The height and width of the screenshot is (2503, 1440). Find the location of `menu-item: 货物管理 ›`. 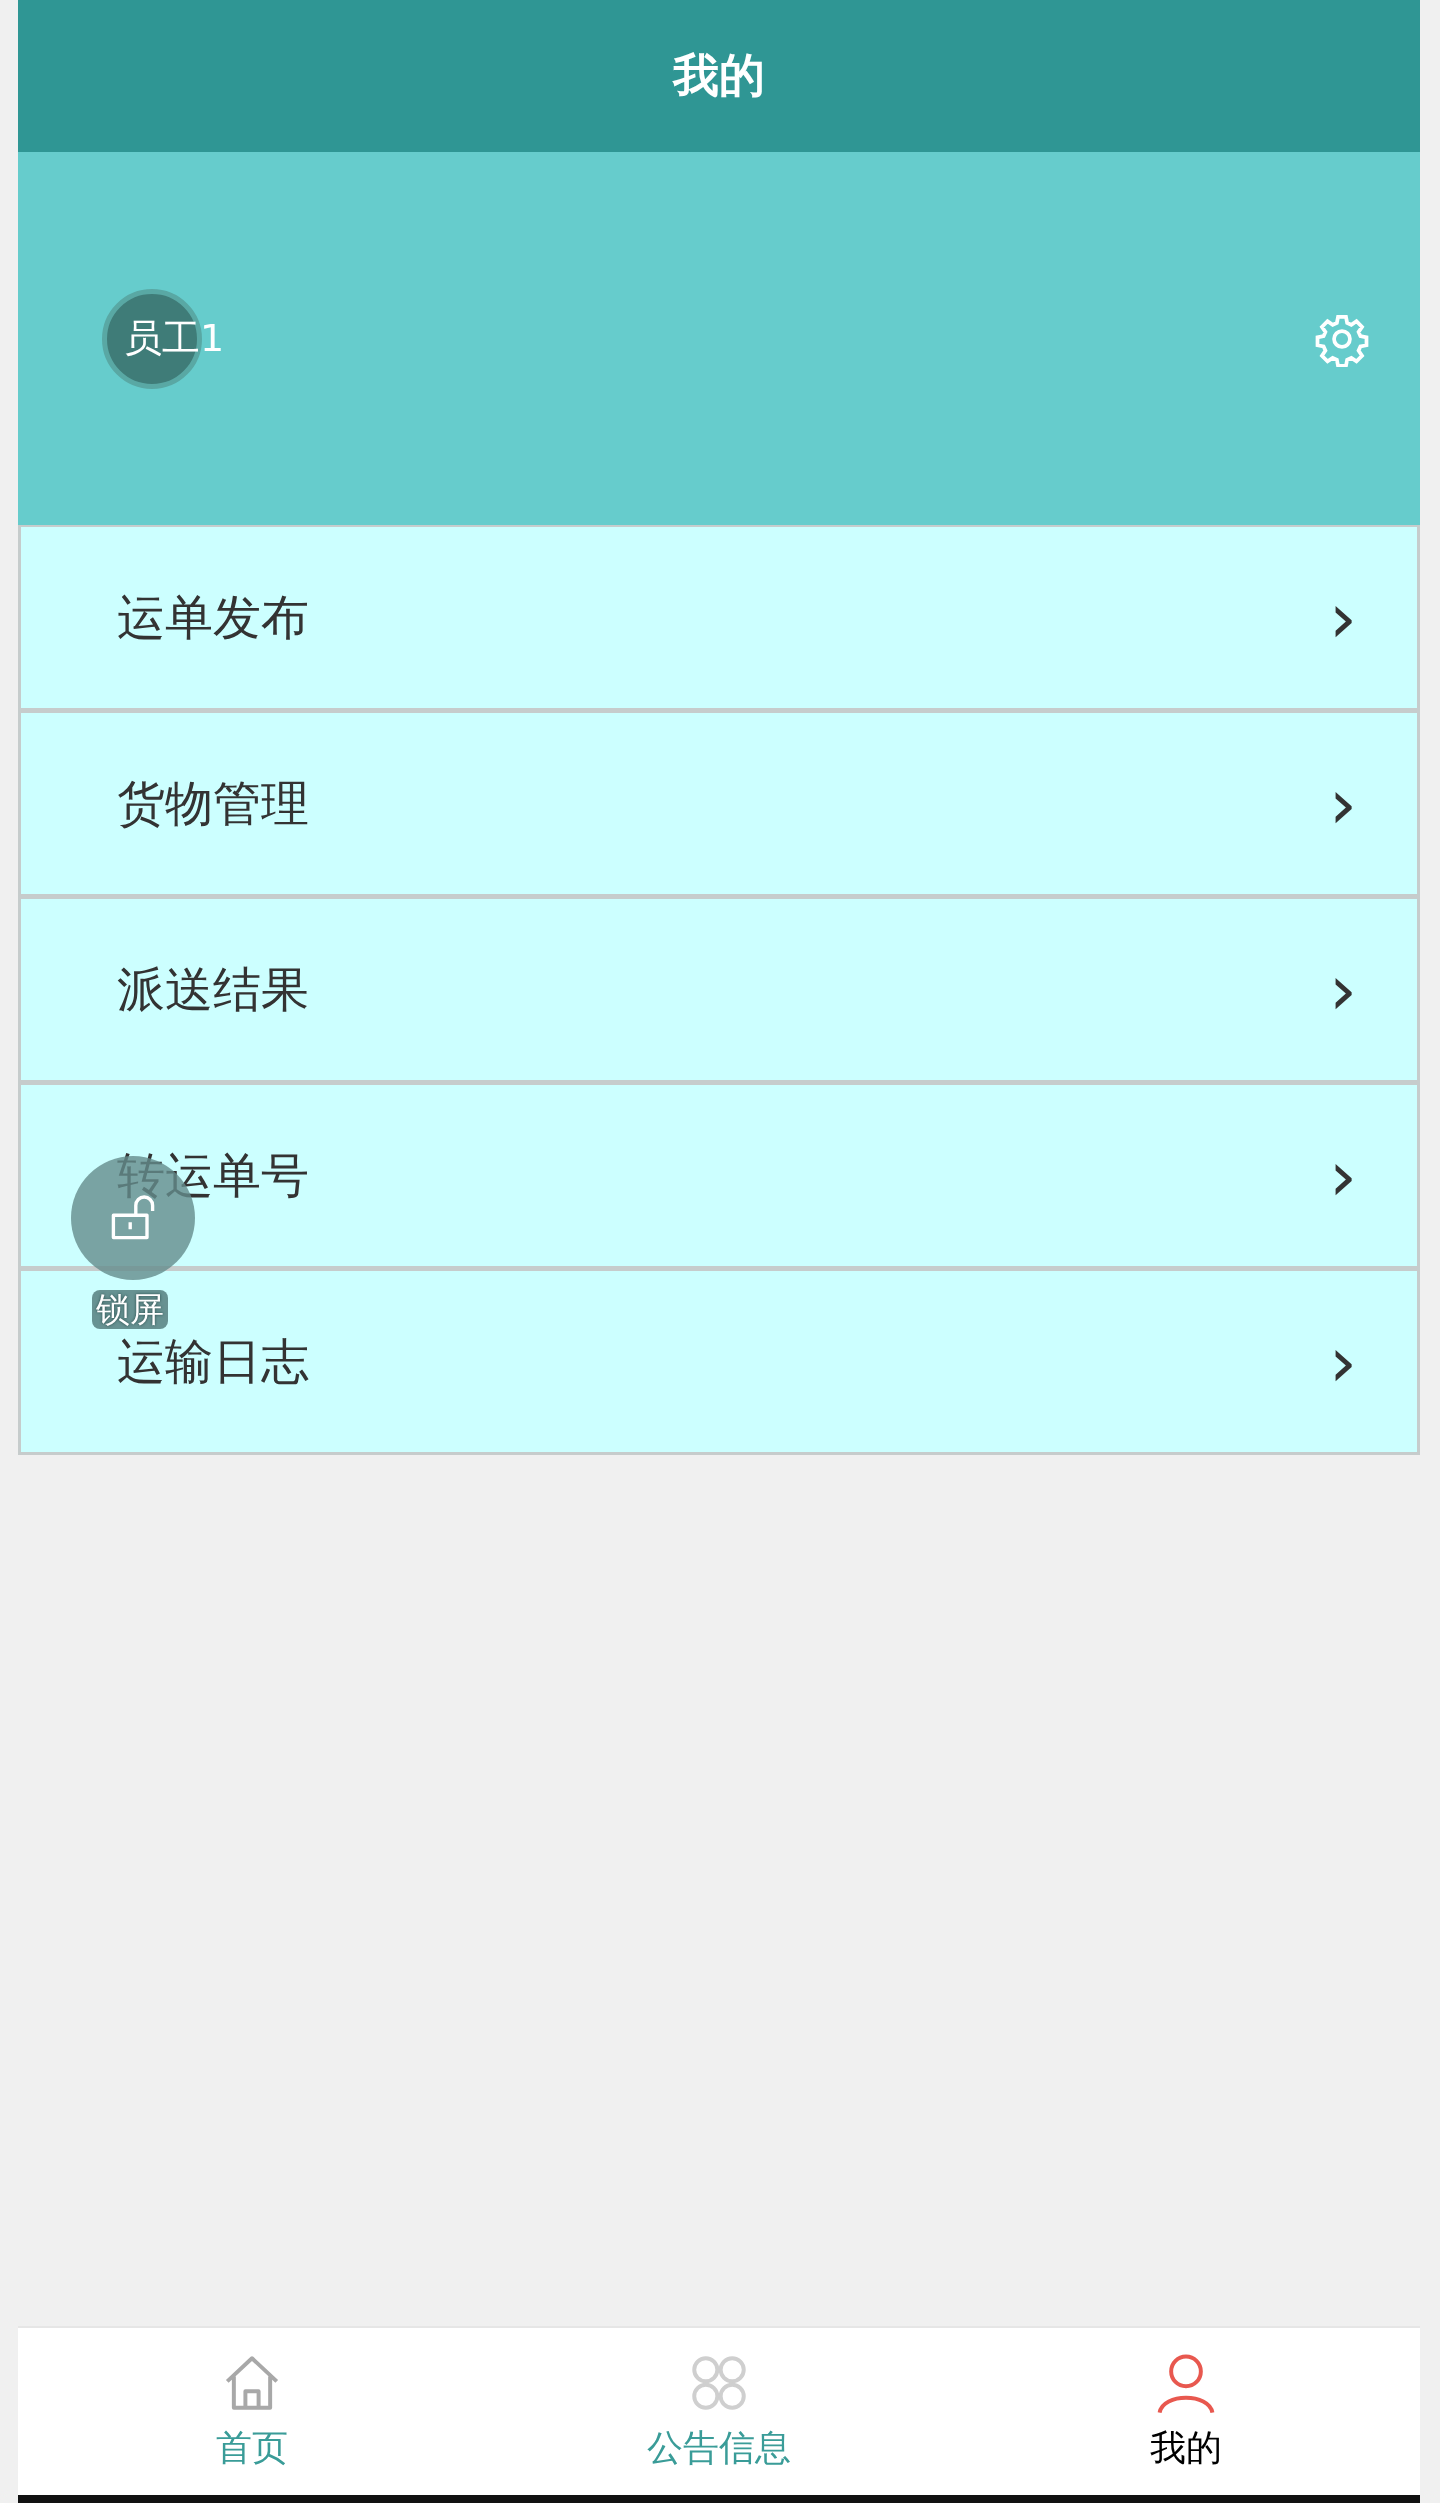

menu-item: 货物管理 › is located at coordinates (719, 804).